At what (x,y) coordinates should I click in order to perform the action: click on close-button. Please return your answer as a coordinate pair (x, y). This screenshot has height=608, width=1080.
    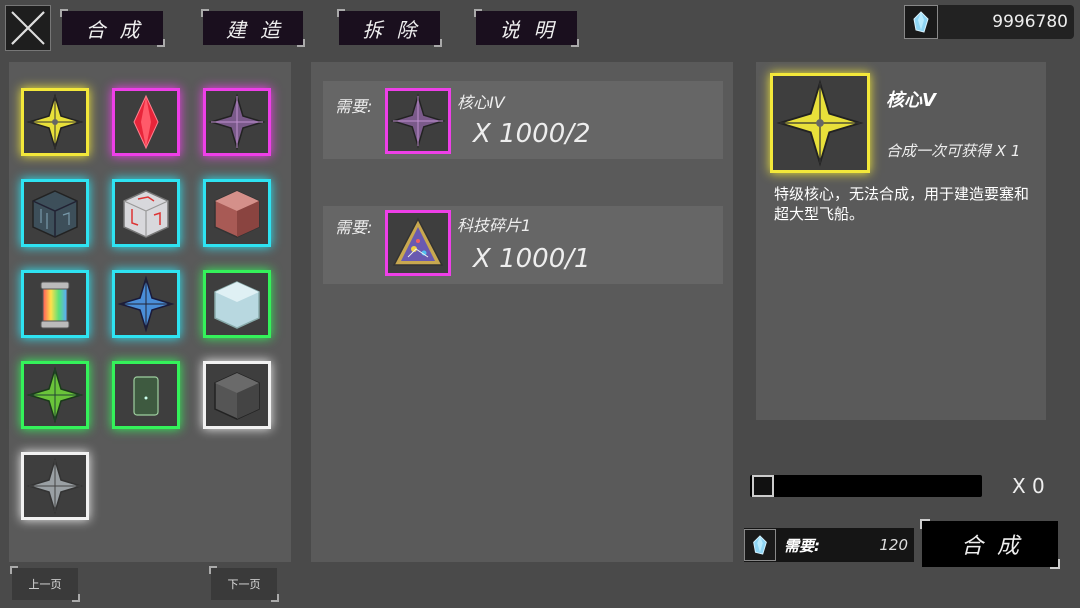
    Looking at the image, I should click on (28, 28).